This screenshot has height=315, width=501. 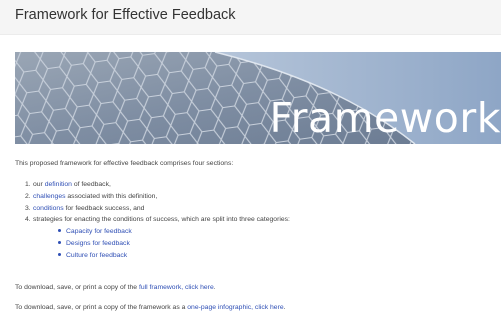 What do you see at coordinates (28, 196) in the screenshot?
I see `list-number: 2.` at bounding box center [28, 196].